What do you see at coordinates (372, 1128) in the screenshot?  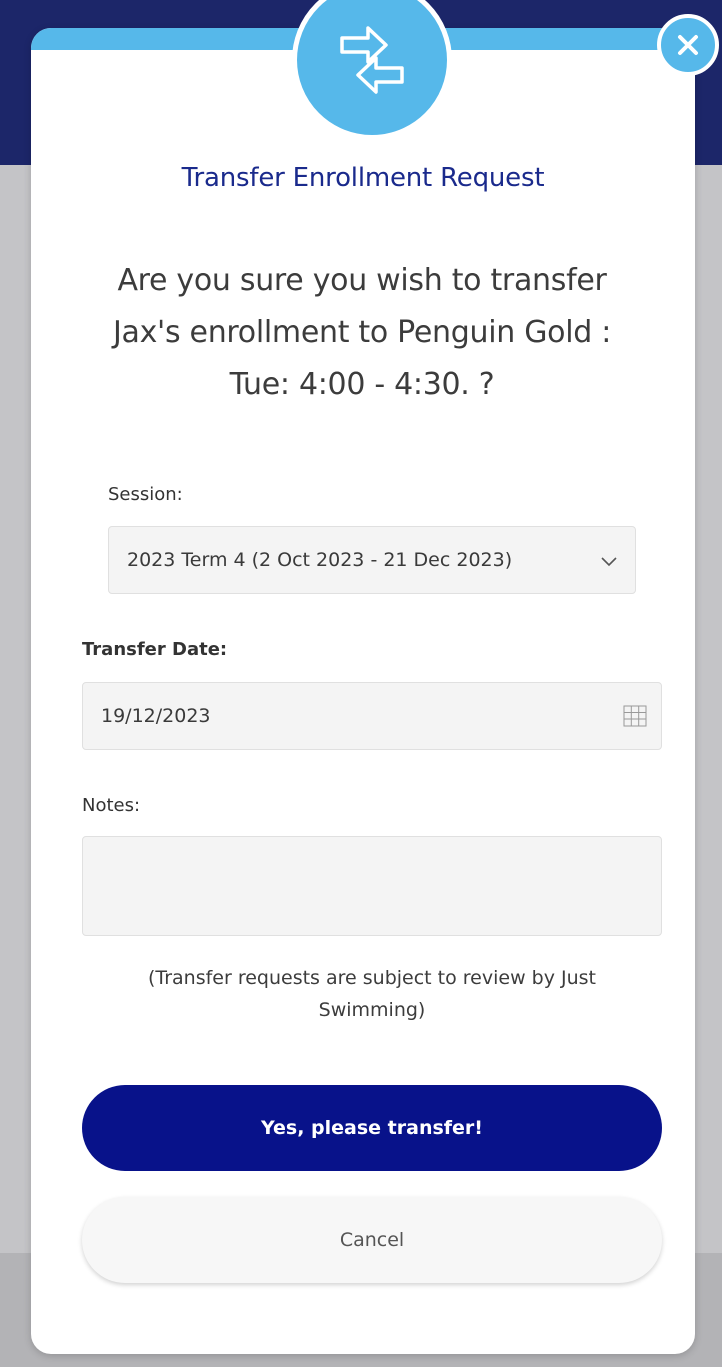 I see `confirm-transfer-button: Yes, please transfer!` at bounding box center [372, 1128].